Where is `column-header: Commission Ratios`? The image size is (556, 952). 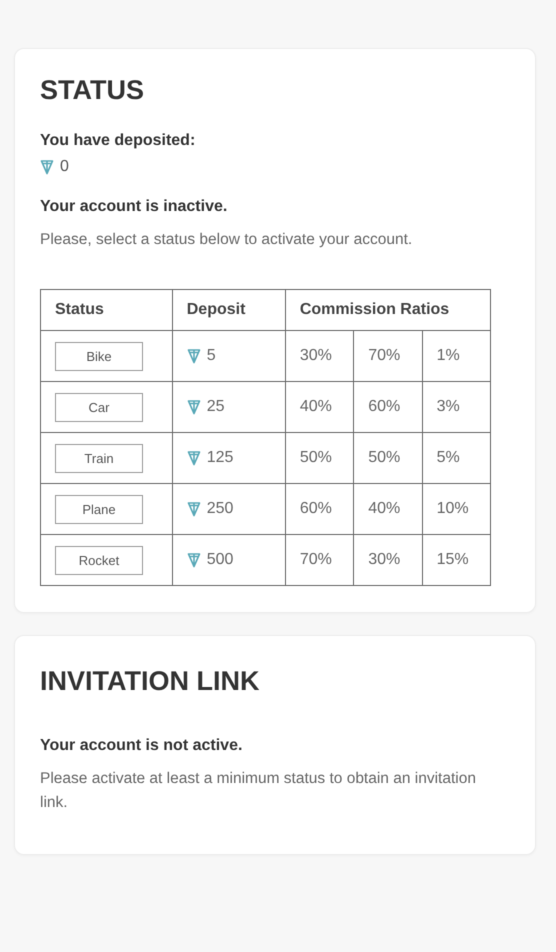 column-header: Commission Ratios is located at coordinates (387, 310).